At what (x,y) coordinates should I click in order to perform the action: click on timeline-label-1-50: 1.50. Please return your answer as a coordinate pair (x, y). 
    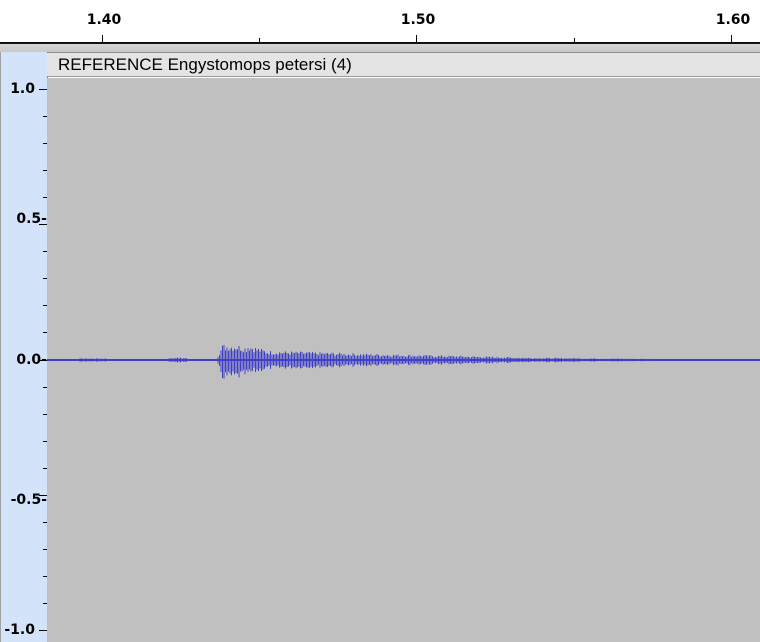
    Looking at the image, I should click on (418, 20).